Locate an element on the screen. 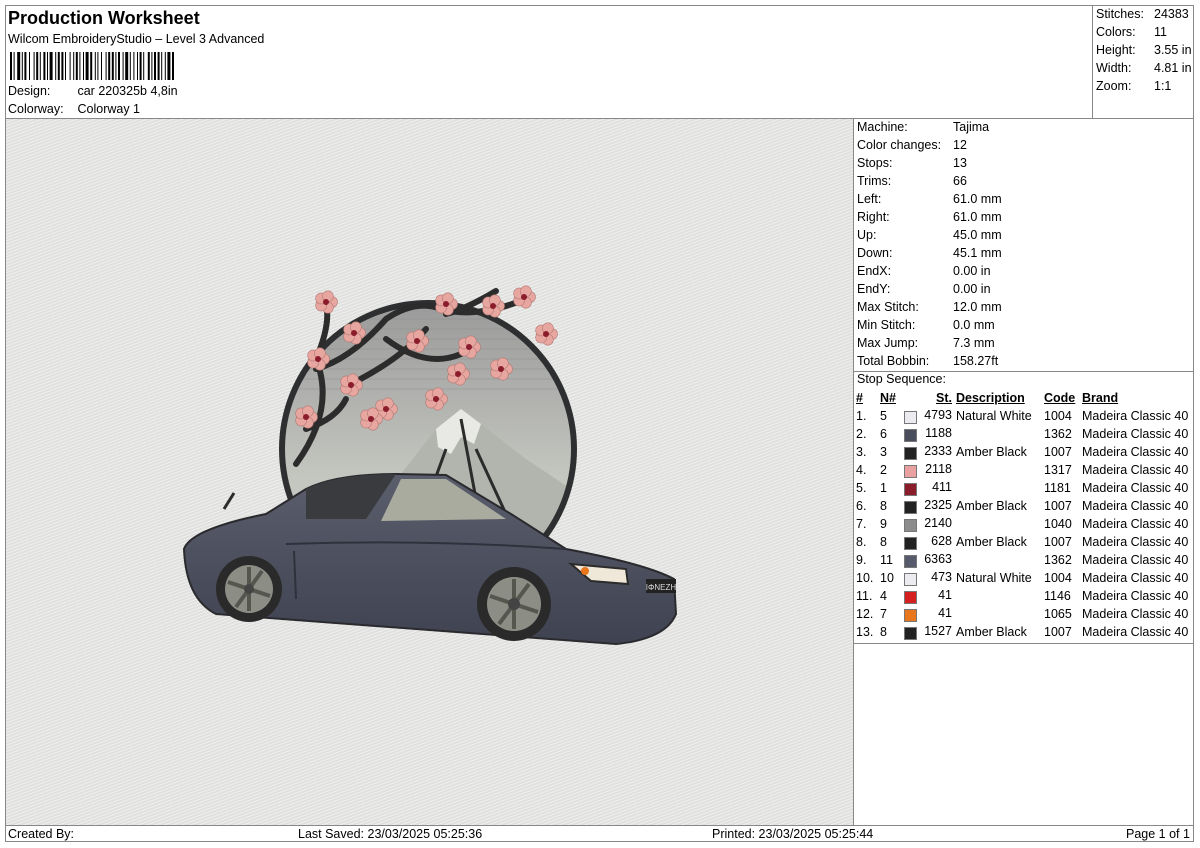 This screenshot has width=1200, height=848. stop-needle: 2 is located at coordinates (883, 470).